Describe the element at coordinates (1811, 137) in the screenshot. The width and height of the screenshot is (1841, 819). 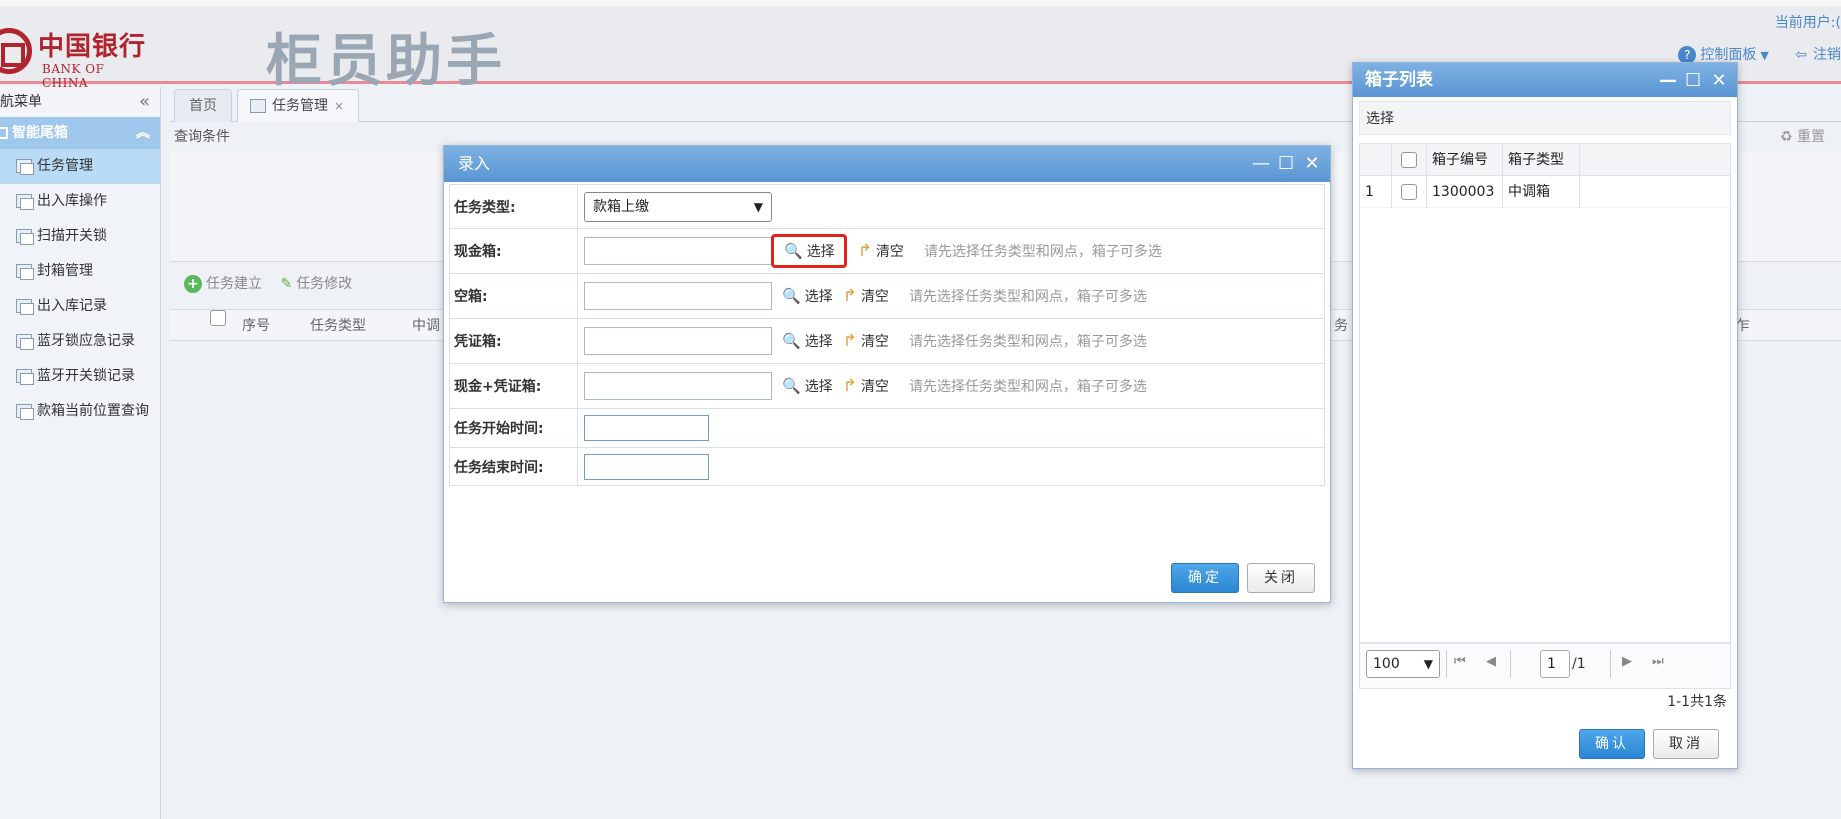
I see `reset-label: 重置` at that location.